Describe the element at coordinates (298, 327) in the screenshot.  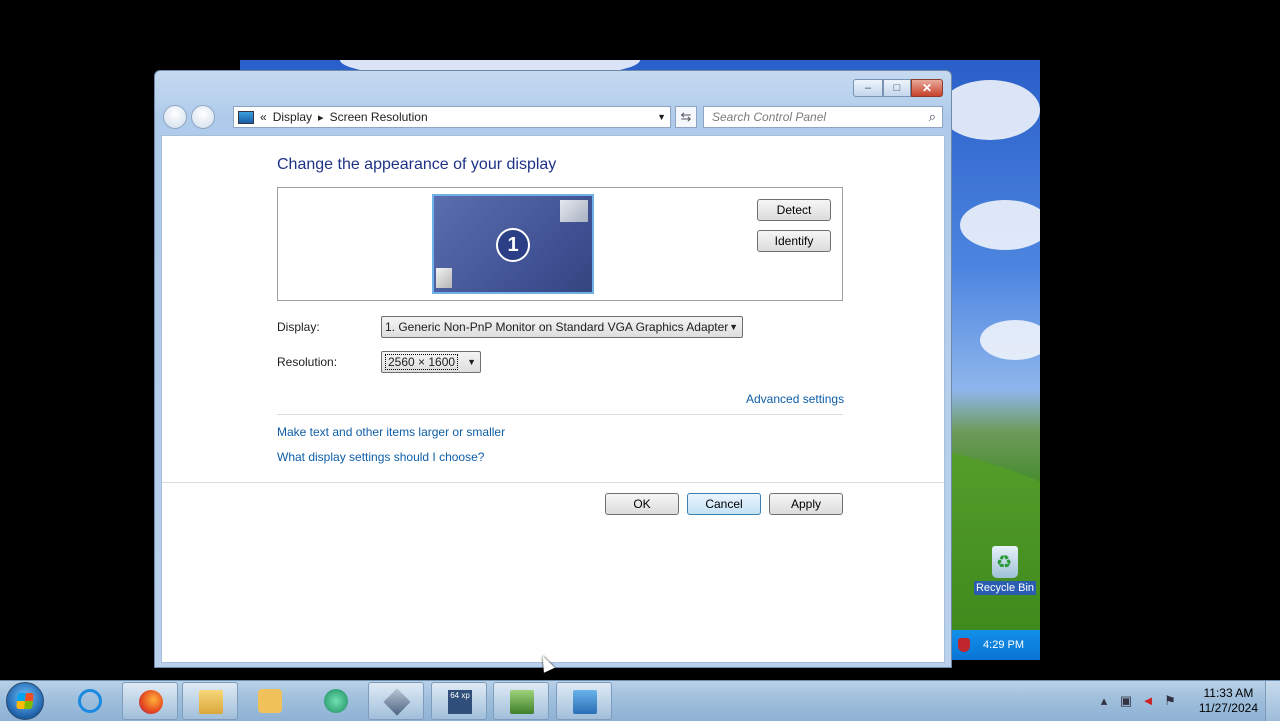
I see `display-label: Display:` at that location.